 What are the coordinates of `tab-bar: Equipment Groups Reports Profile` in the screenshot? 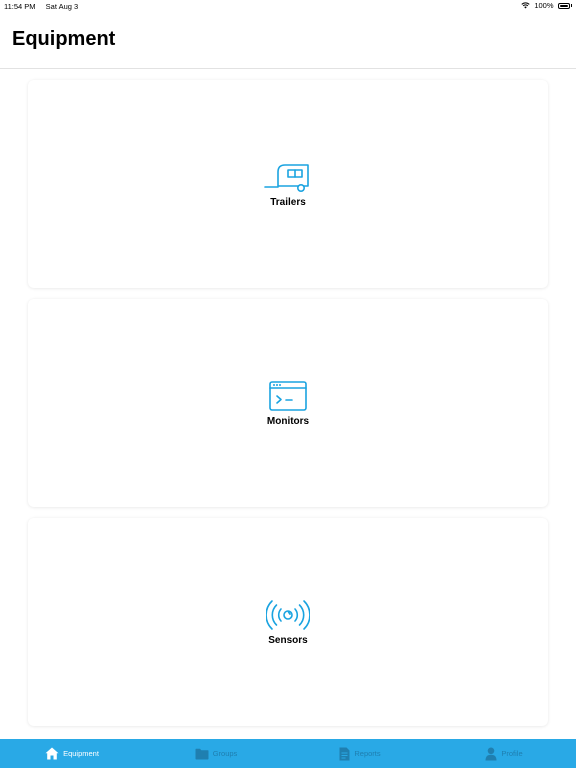 It's located at (288, 753).